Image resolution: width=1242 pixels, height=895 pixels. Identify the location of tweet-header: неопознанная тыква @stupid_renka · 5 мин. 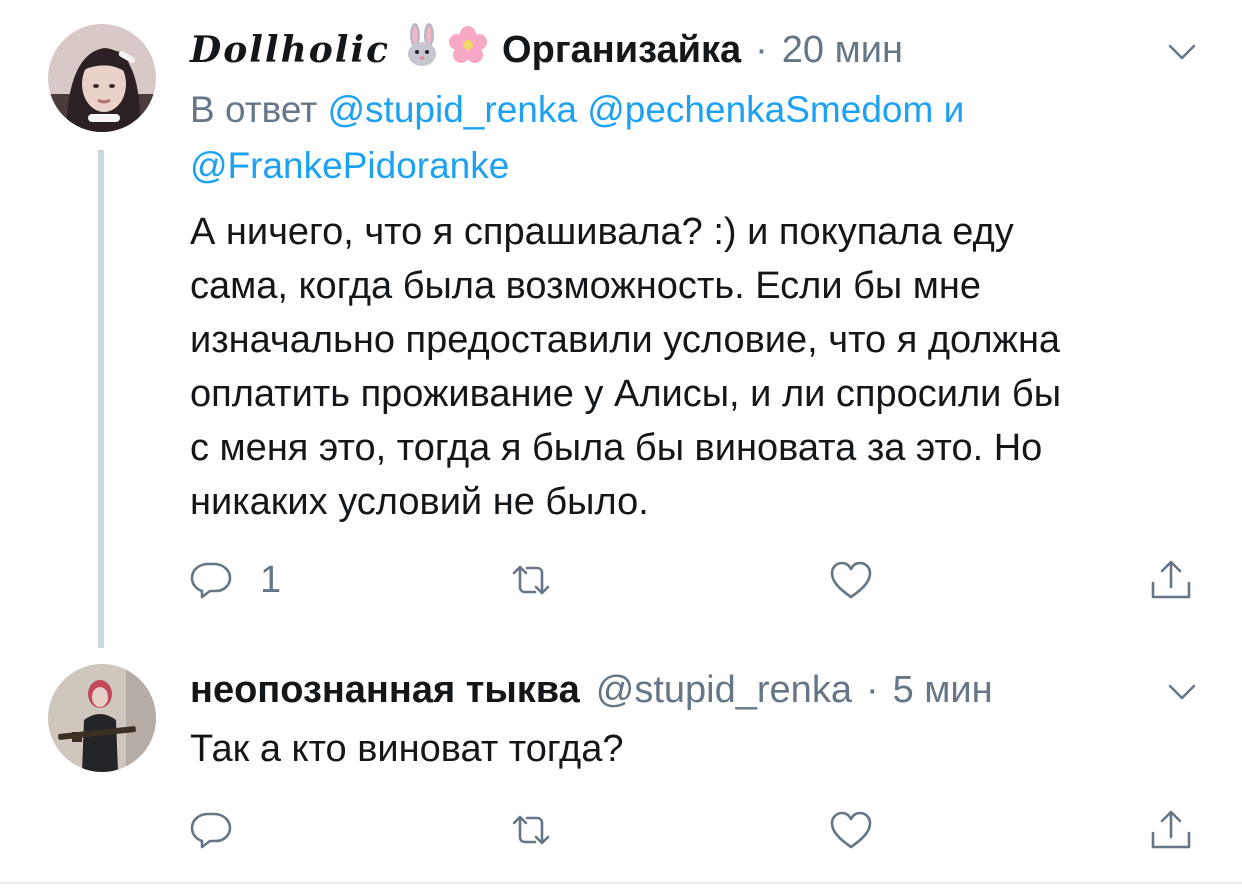
(686, 690).